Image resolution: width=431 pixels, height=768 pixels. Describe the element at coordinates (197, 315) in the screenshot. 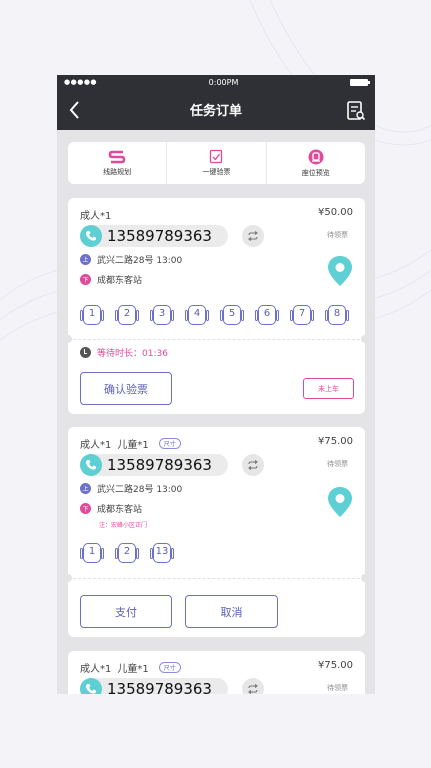

I see `seat-icon: 4` at that location.